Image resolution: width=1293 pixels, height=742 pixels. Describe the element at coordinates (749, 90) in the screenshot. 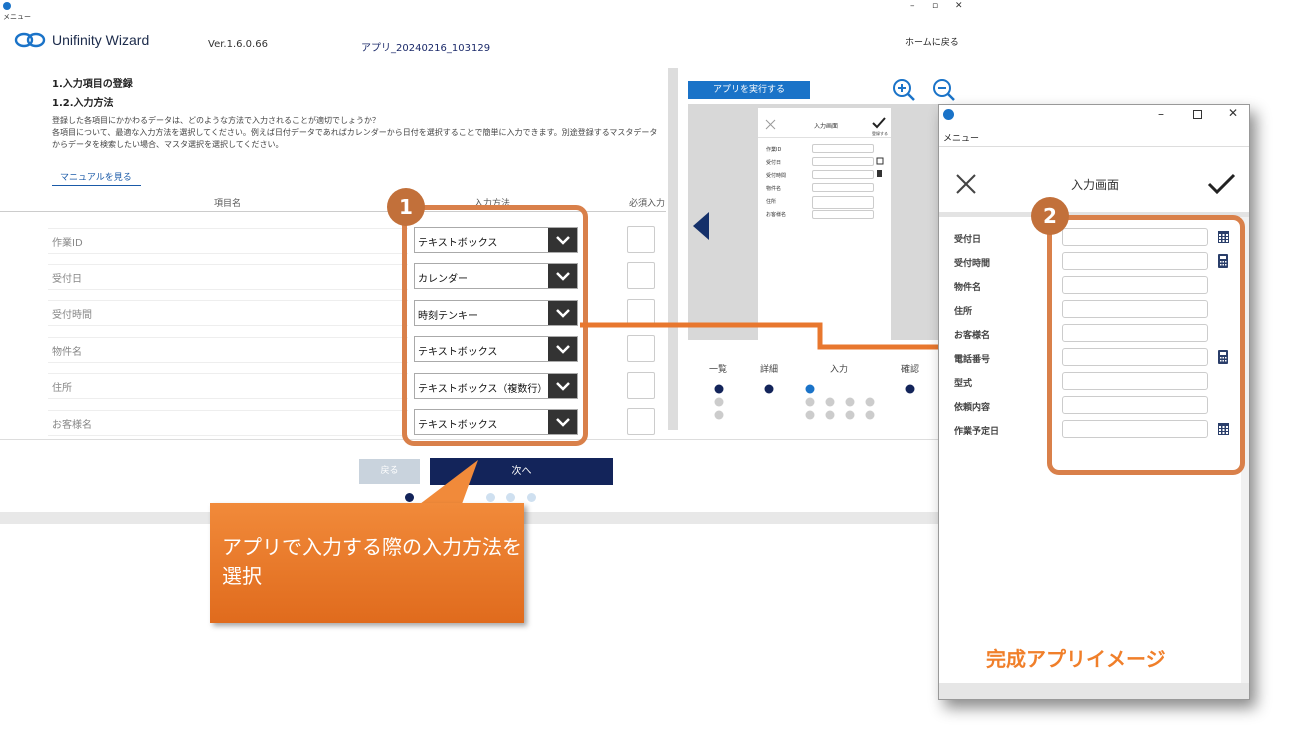

I see `run-app-button: アプリを実行する` at that location.